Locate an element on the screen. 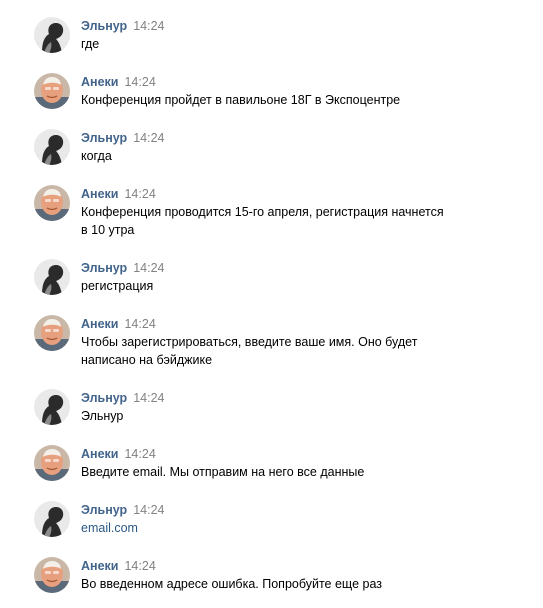 The width and height of the screenshot is (543, 608). message-text: когда is located at coordinates (96, 156).